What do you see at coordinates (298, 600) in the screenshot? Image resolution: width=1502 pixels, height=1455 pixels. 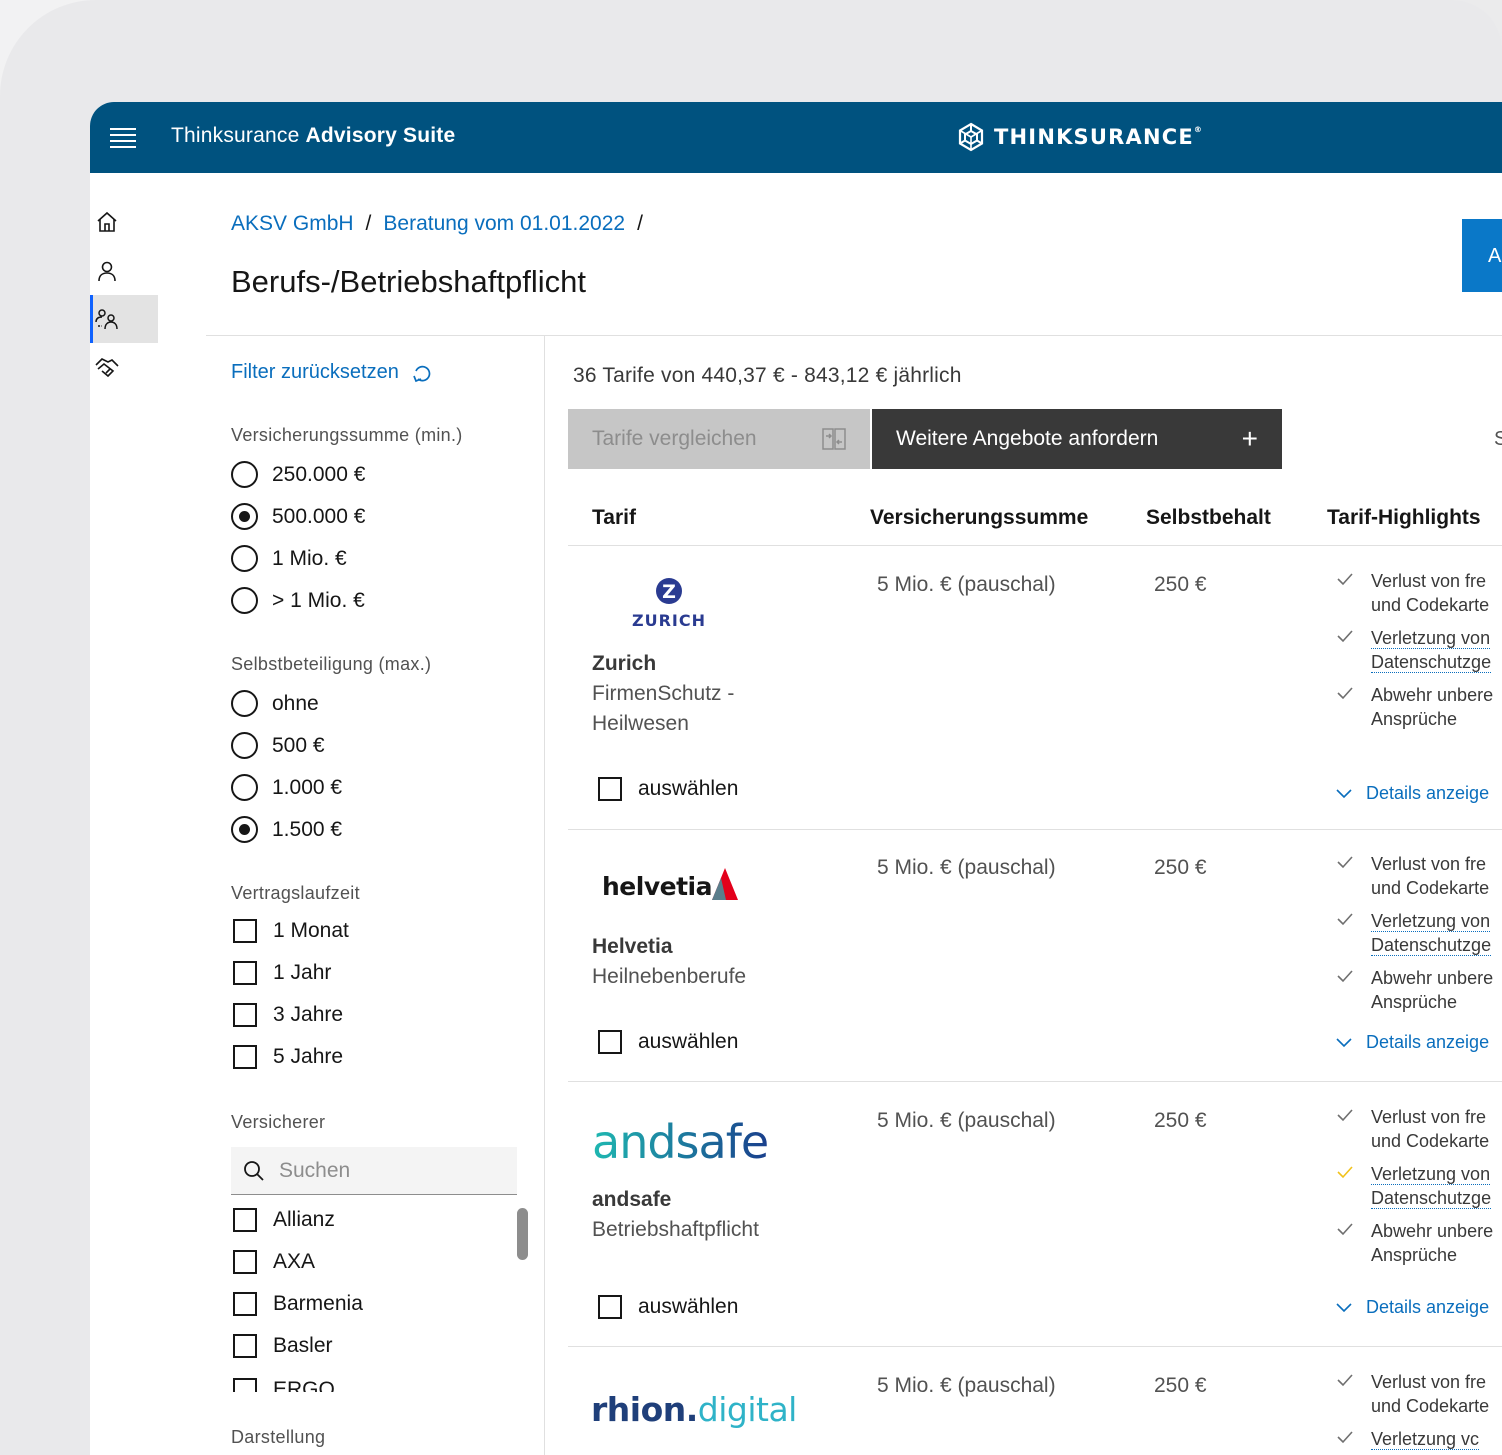 I see `radio-sum-3: > 1 Mio. €` at bounding box center [298, 600].